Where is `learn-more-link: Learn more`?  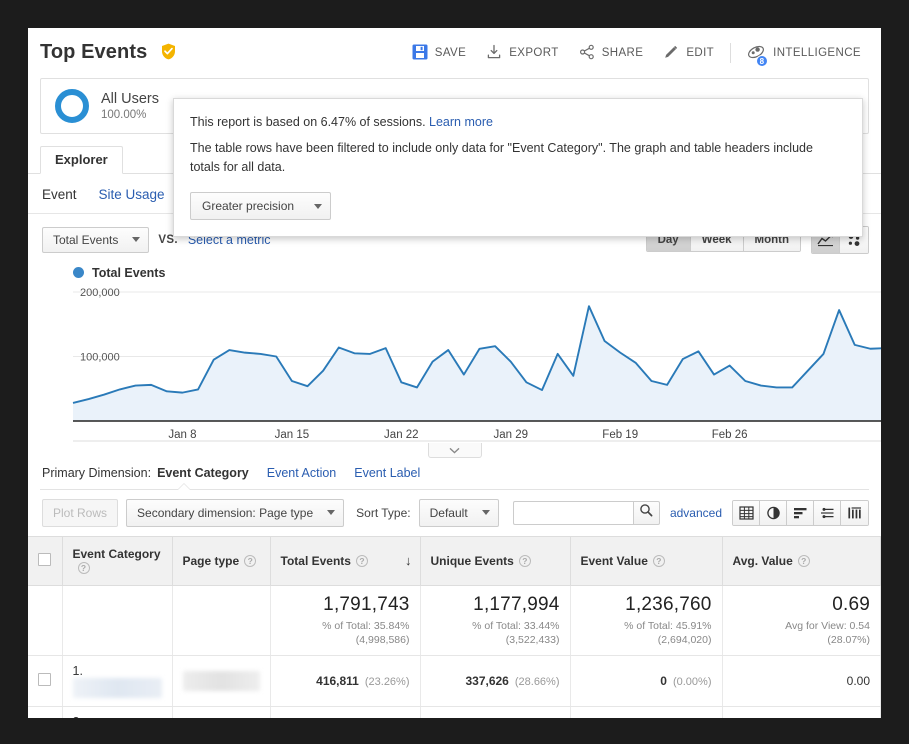 learn-more-link: Learn more is located at coordinates (461, 122).